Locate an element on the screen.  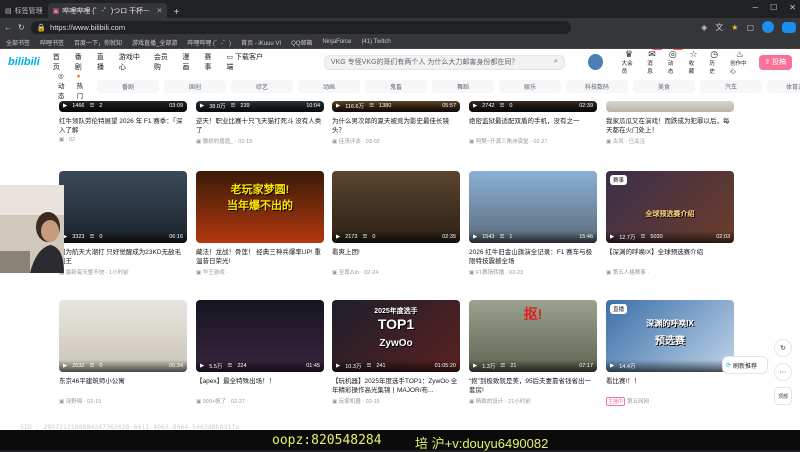
video-title: 东京46平建筑师小公寓 is located at coordinates (123, 386).